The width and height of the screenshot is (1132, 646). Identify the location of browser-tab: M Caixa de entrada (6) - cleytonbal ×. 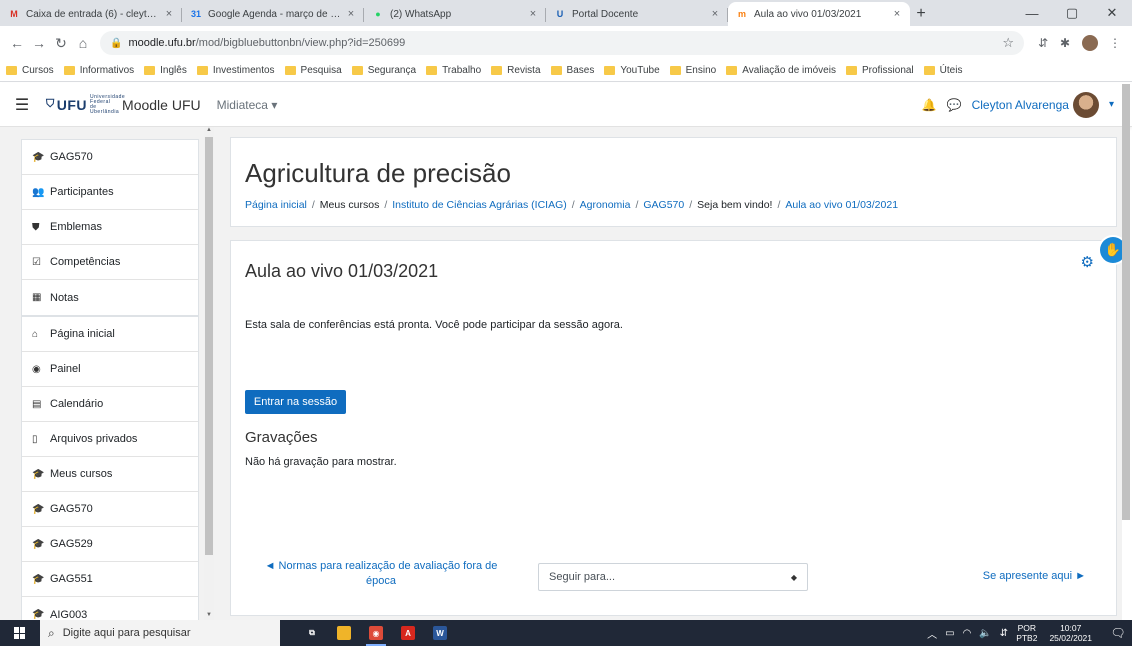
(91, 14).